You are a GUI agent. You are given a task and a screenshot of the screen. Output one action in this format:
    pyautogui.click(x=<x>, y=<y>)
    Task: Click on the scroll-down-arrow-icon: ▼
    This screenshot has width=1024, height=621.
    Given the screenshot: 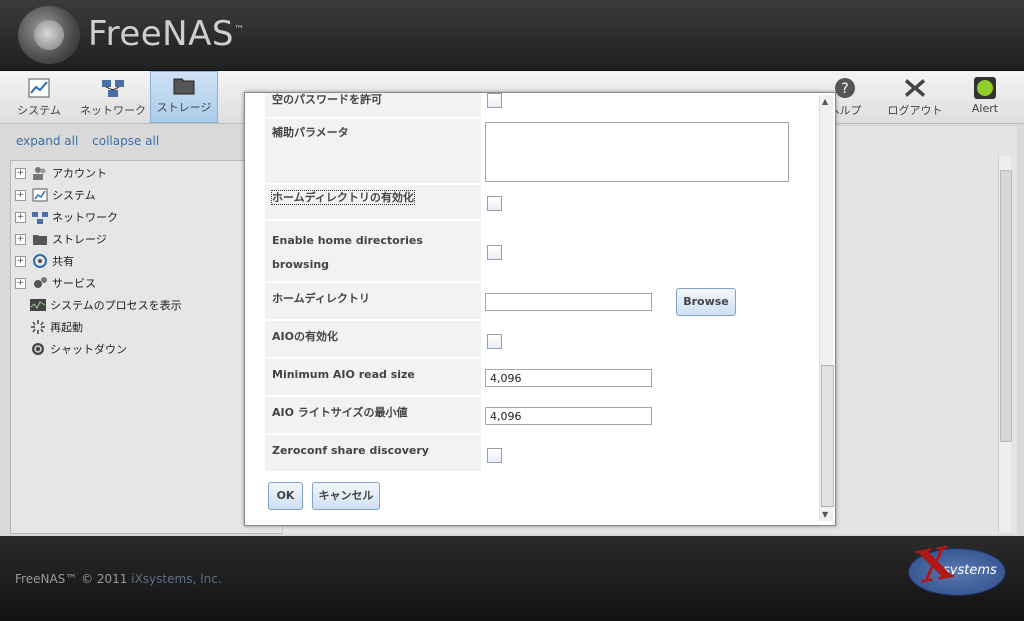 What is the action you would take?
    pyautogui.click(x=825, y=514)
    